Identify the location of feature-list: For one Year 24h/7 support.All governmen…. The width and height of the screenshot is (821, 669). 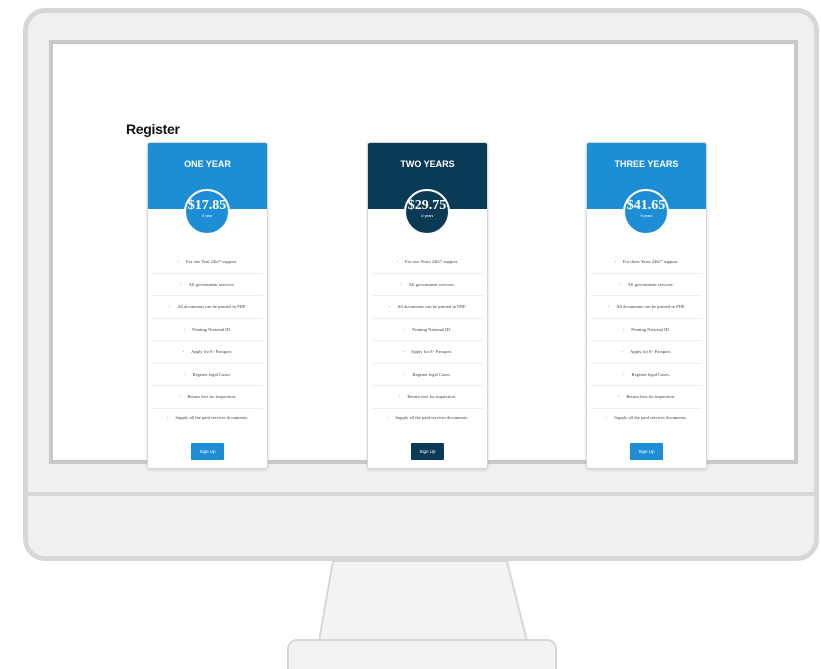
(207, 343).